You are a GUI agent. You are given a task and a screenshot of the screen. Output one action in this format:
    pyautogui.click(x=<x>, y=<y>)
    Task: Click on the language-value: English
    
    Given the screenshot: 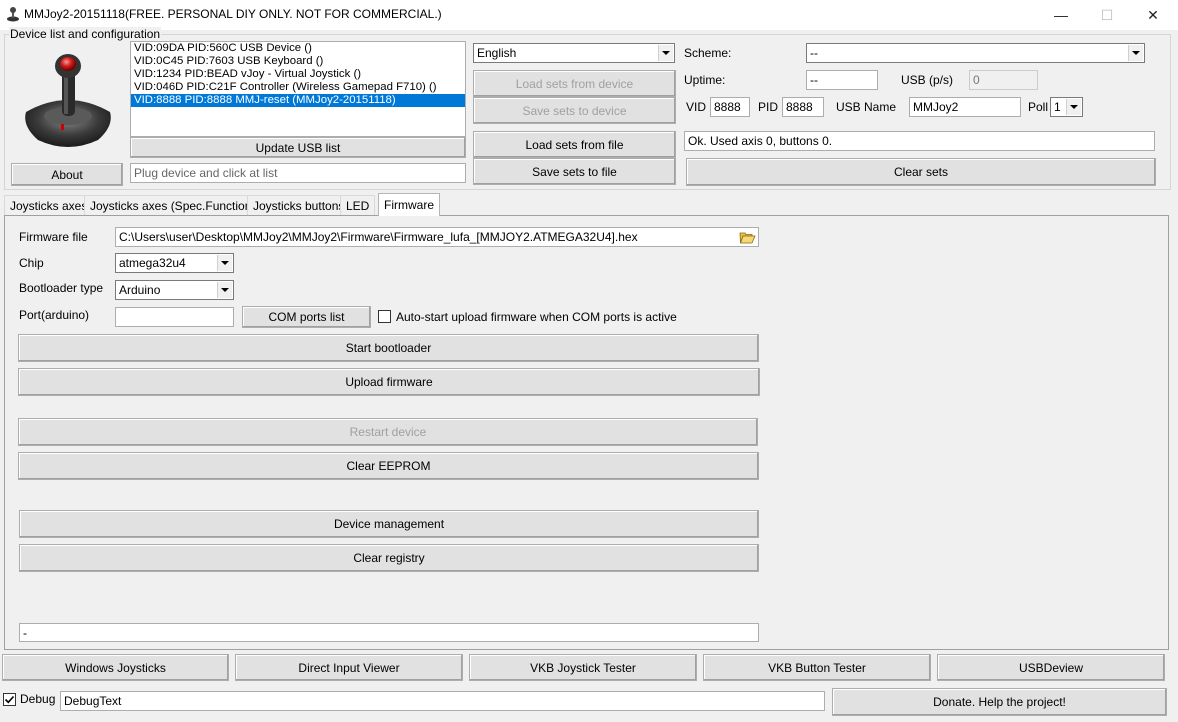 What is the action you would take?
    pyautogui.click(x=497, y=53)
    